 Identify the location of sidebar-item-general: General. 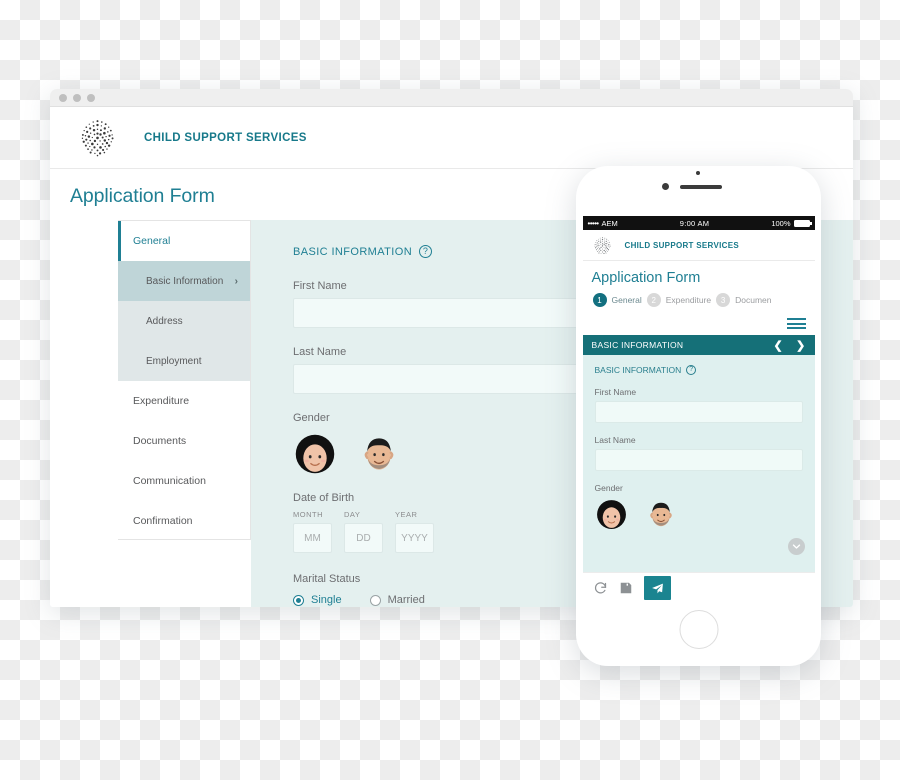
(184, 241).